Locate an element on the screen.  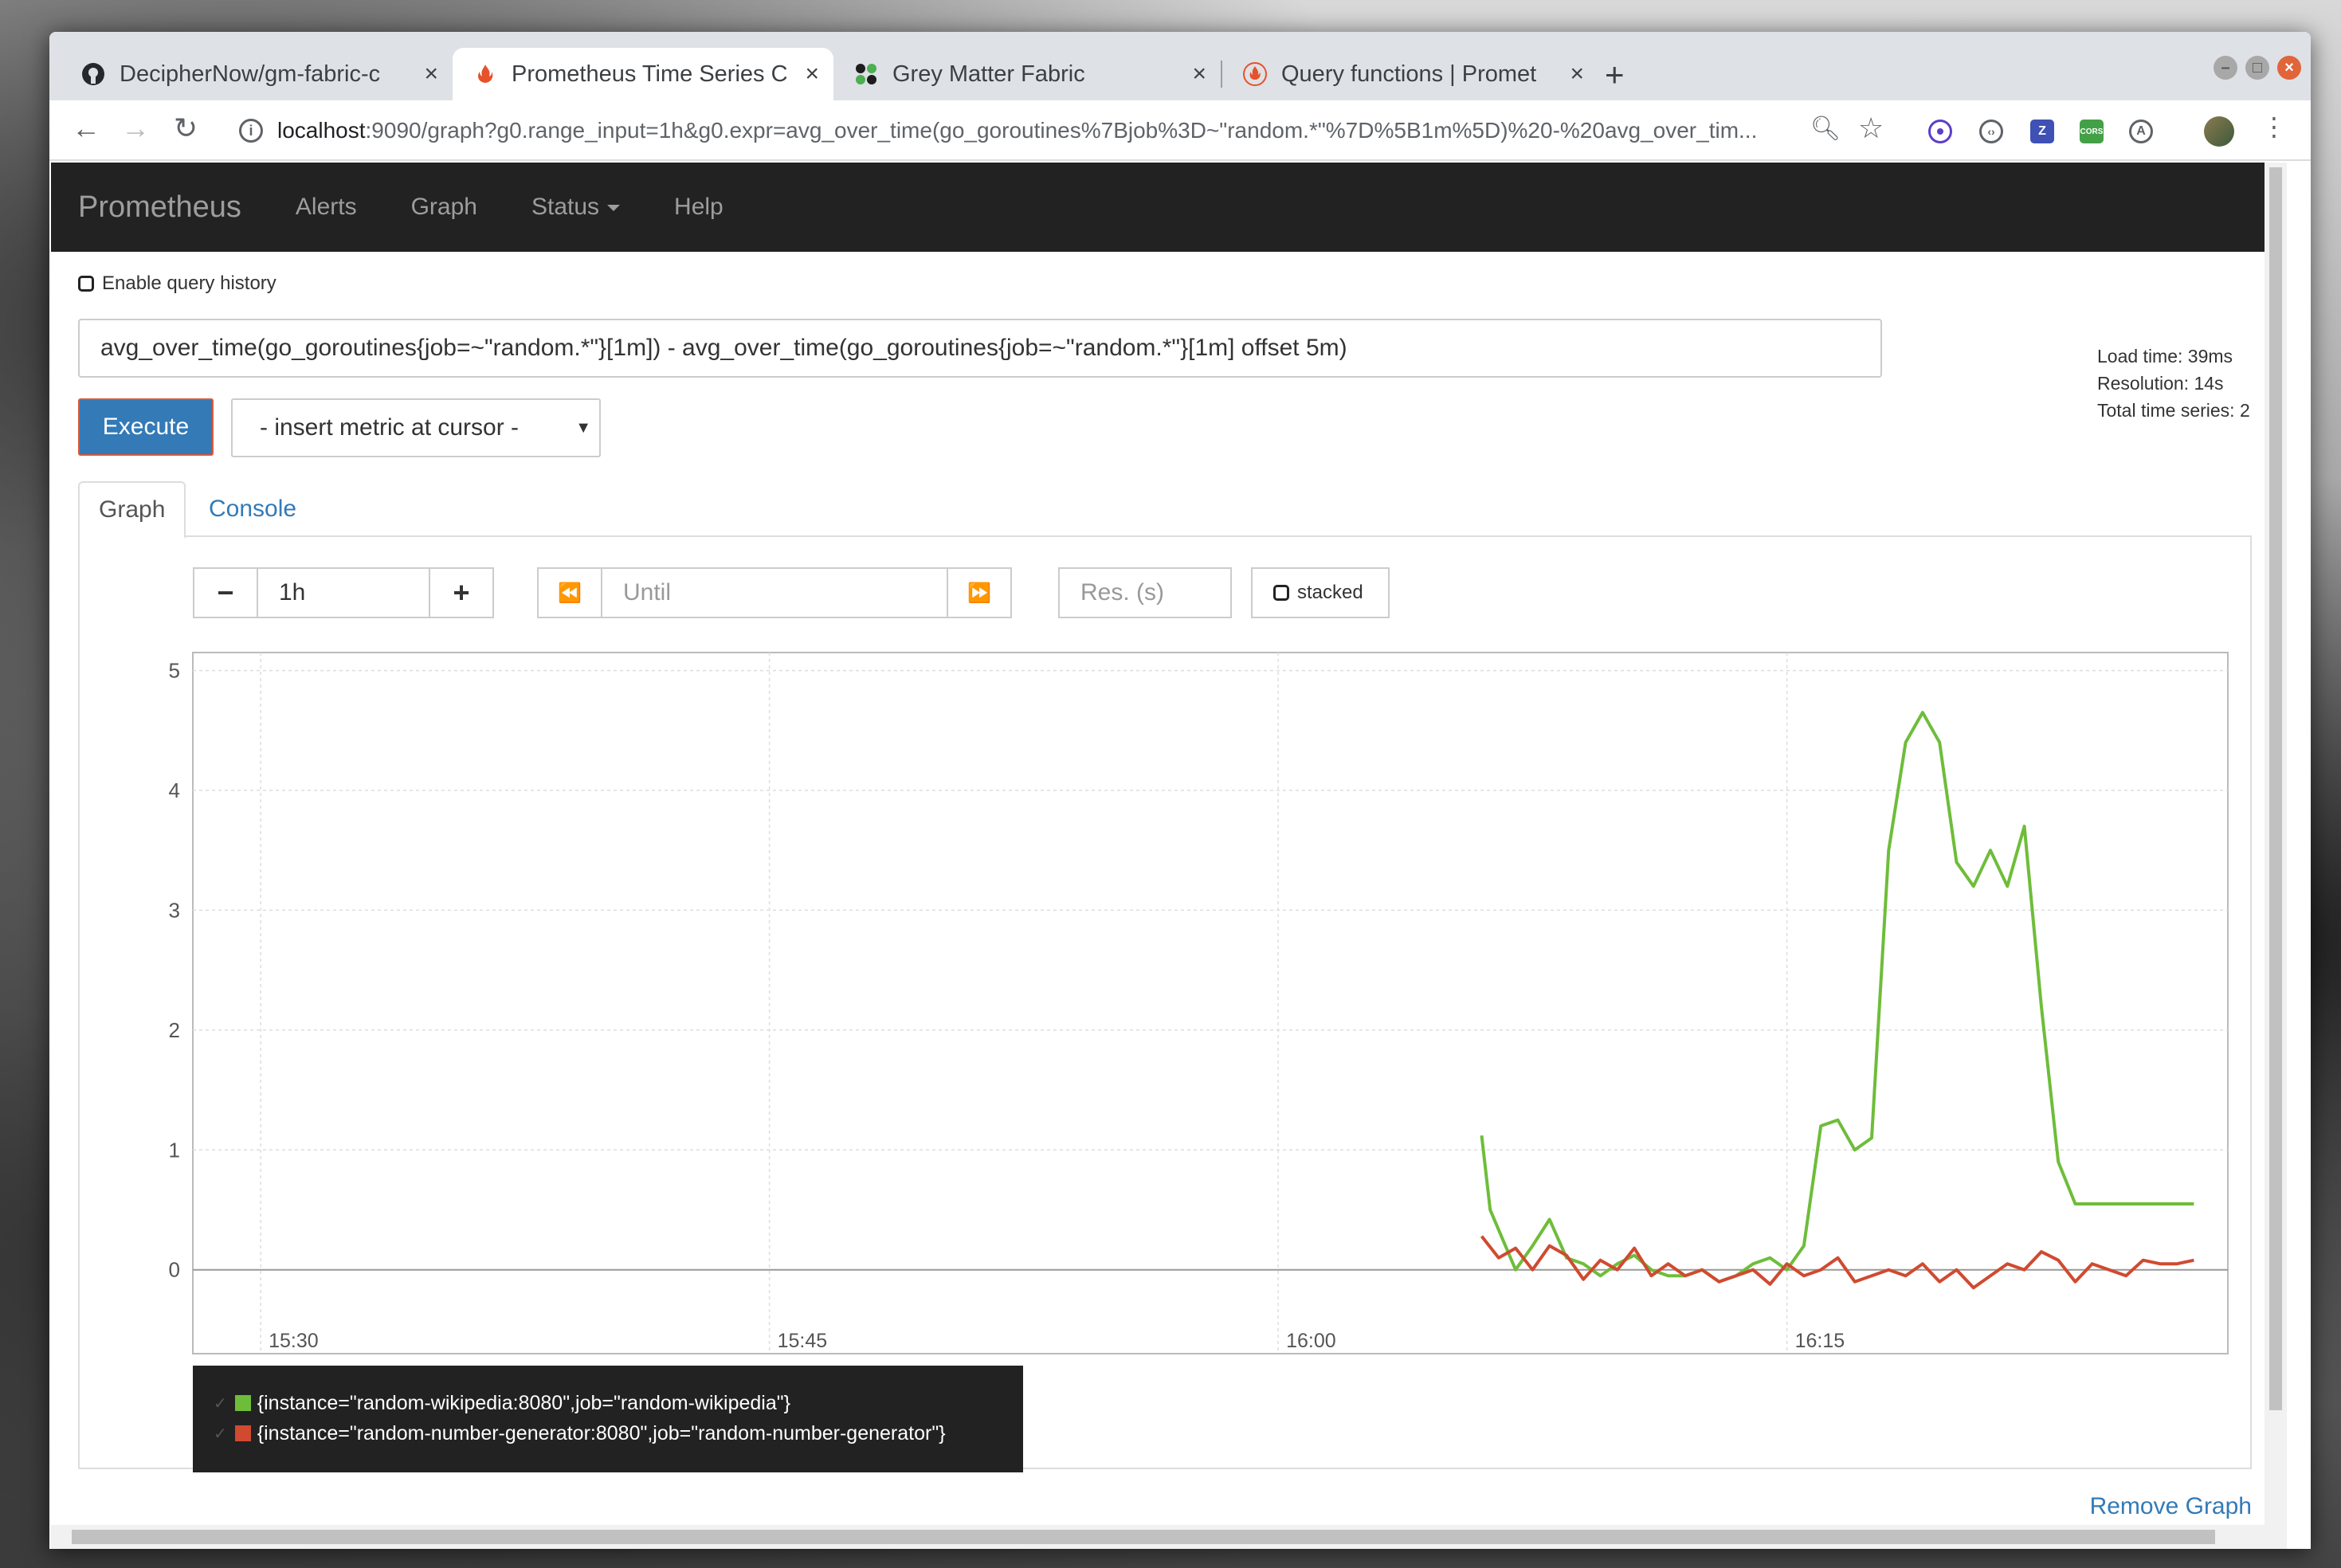
vertical-scrollbar is located at coordinates (2276, 856).